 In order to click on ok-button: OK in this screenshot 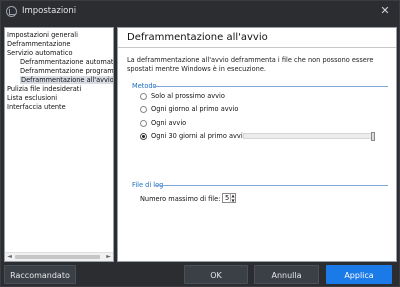, I will do `click(216, 274)`.